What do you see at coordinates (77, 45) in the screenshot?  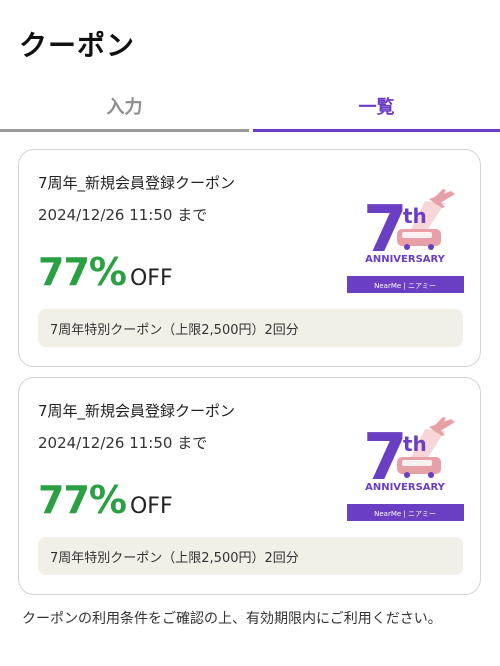 I see `page-title: クーポン` at bounding box center [77, 45].